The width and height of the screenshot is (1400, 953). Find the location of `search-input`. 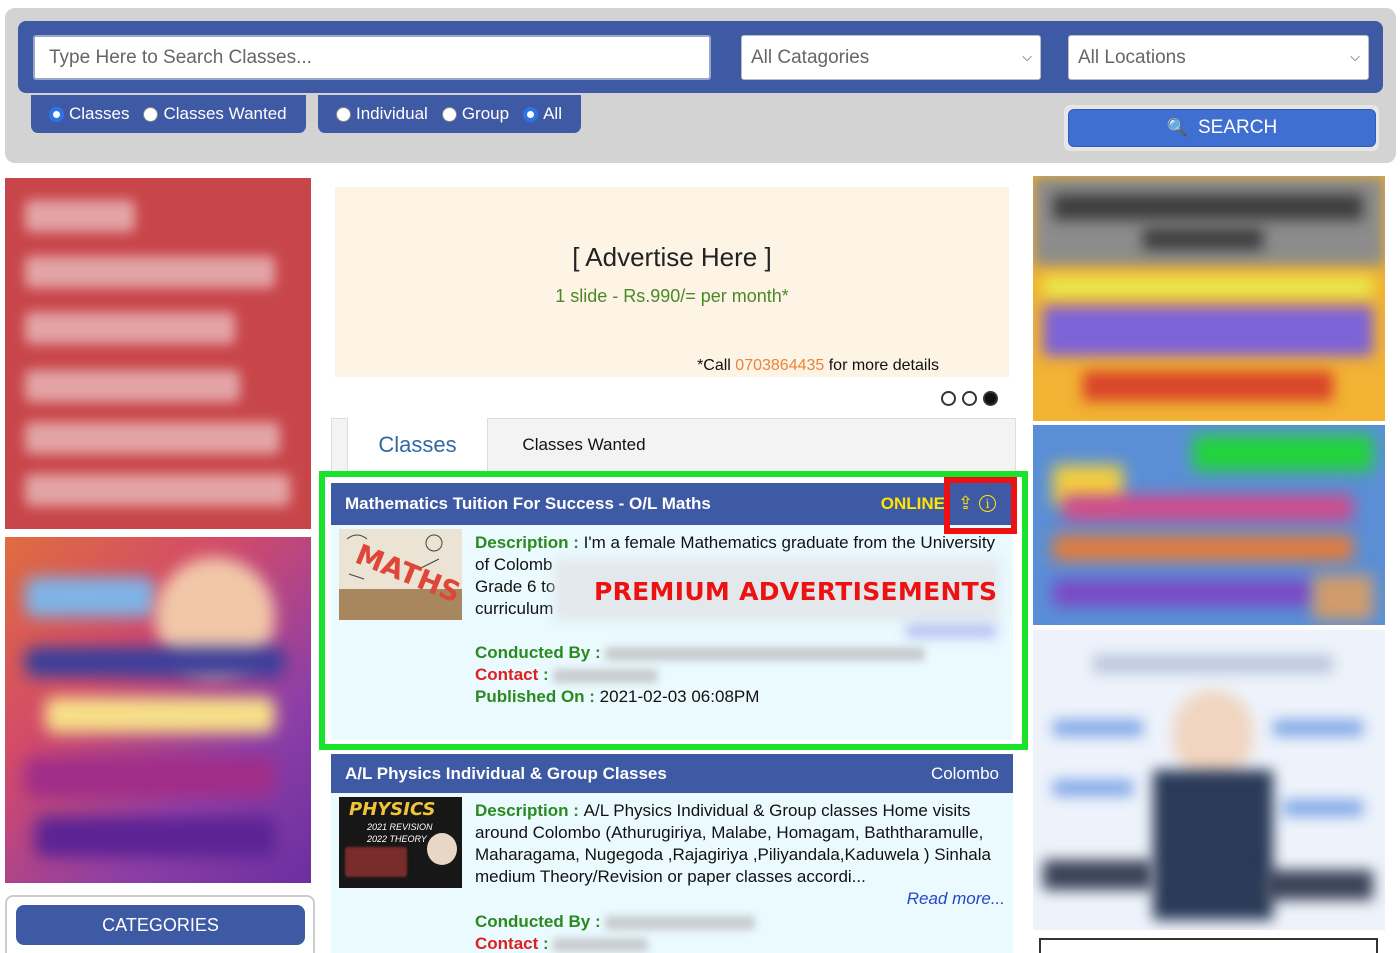

search-input is located at coordinates (372, 57).